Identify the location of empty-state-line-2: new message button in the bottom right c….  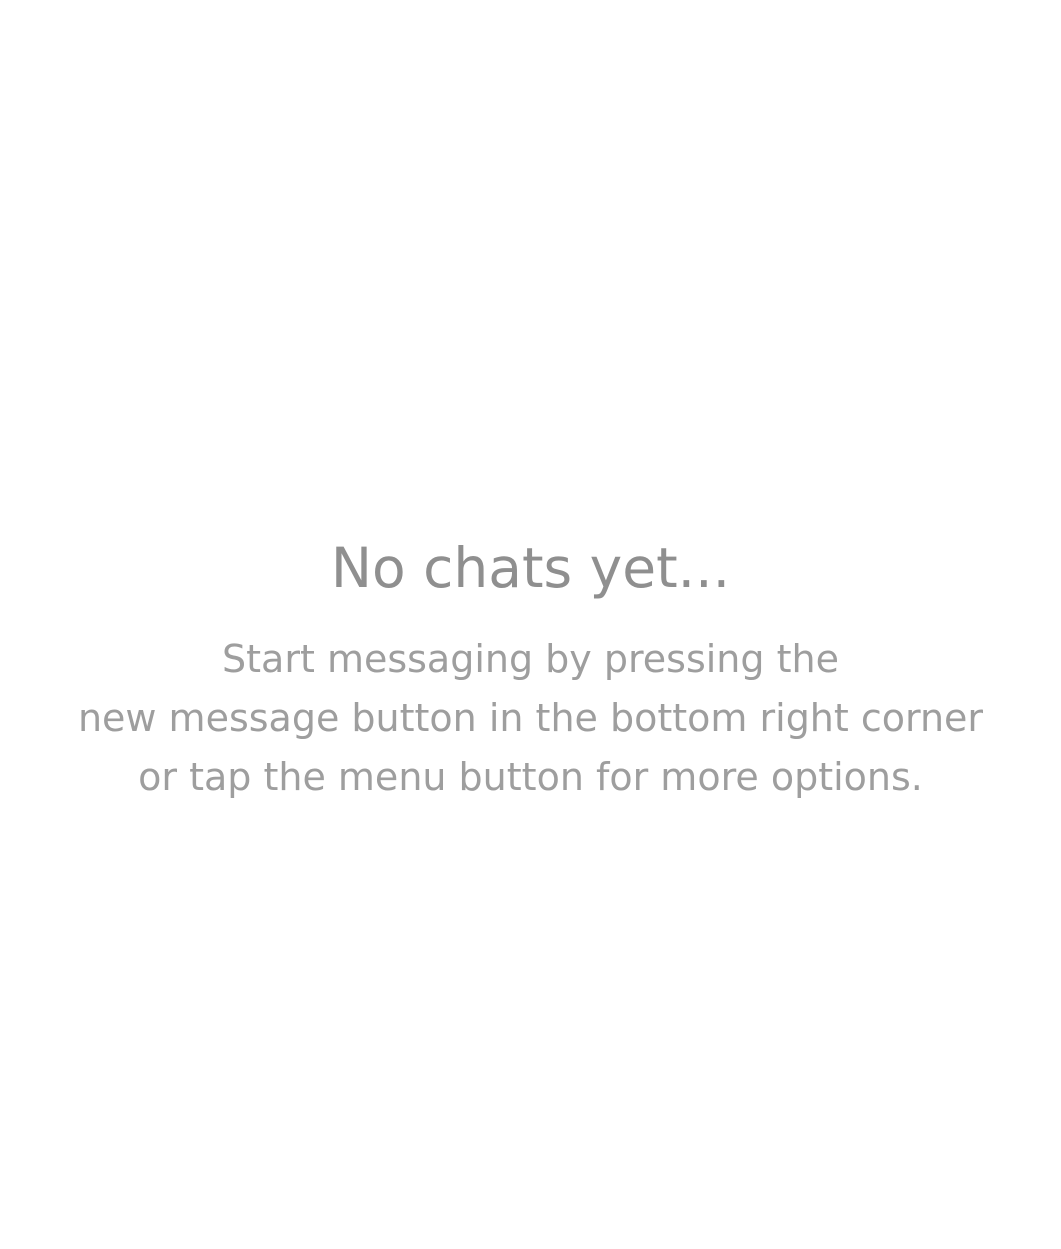
(530, 718).